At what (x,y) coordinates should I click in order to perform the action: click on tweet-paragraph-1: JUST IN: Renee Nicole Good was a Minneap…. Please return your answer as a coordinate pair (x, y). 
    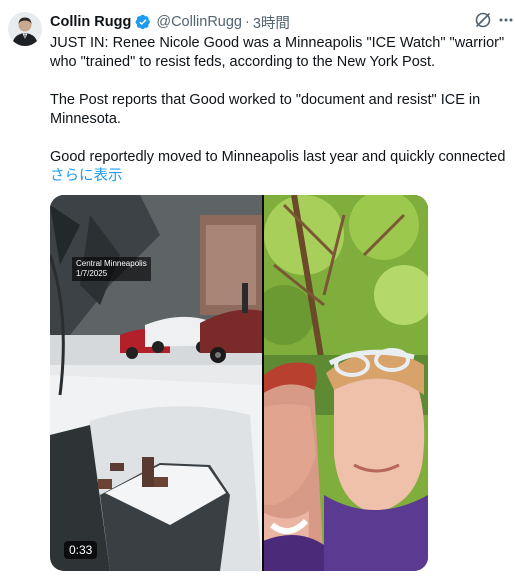
    Looking at the image, I should click on (277, 52).